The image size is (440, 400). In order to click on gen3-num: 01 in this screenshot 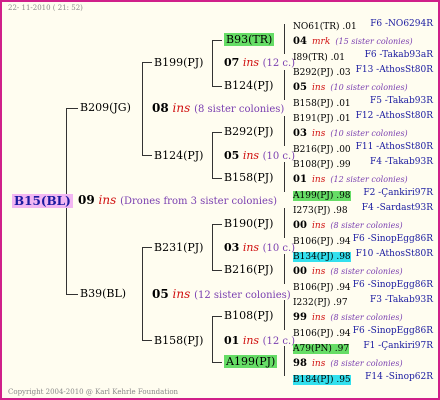, I will do `click(232, 340)`.